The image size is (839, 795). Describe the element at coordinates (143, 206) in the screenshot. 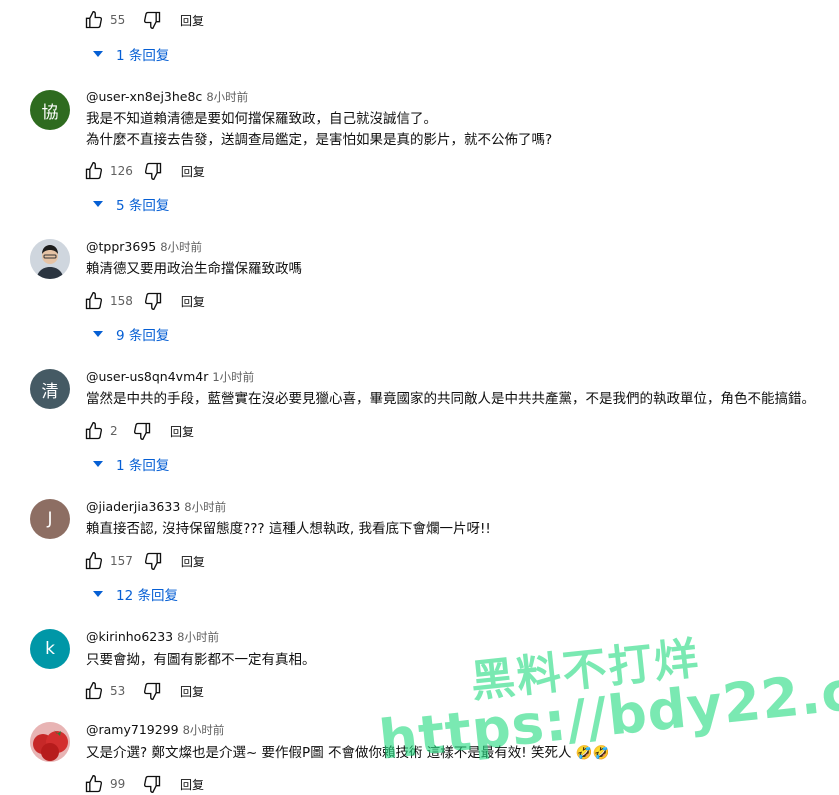

I see `replies-label: 5 条回复` at that location.